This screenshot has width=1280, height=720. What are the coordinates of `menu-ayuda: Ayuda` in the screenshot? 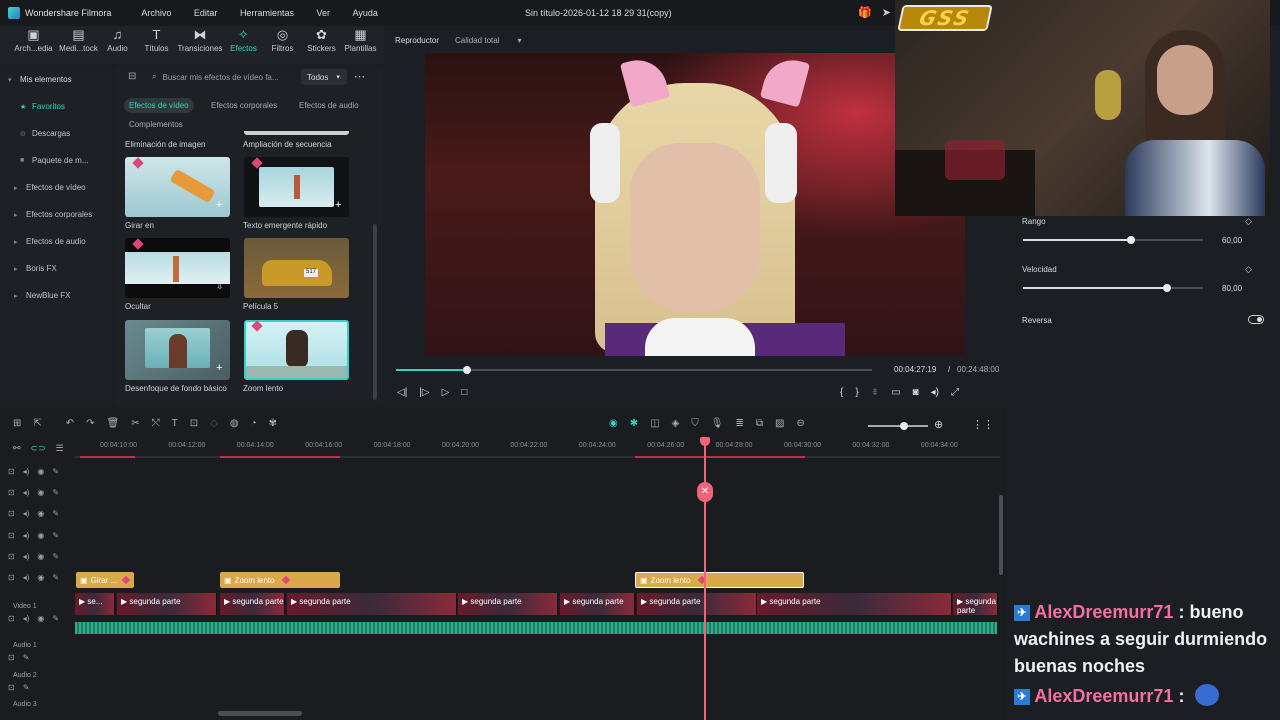 It's located at (365, 13).